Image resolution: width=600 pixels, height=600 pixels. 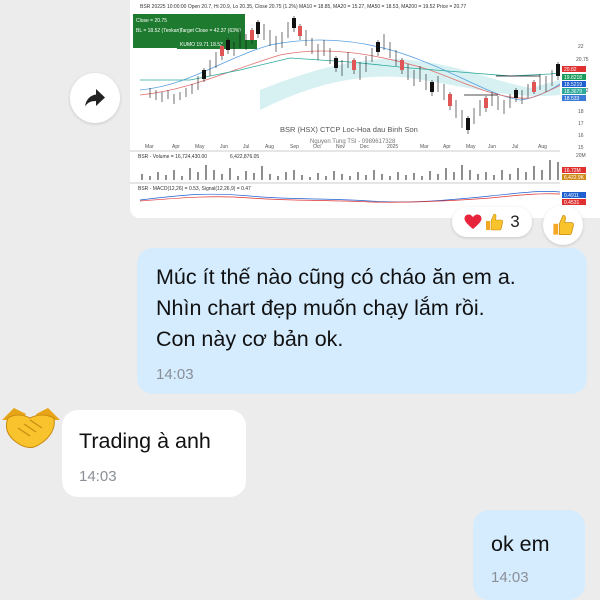 I want to click on chart-watermark-title: BSR (HSX) CTCP Loc-Hoa dau Binh Son, so click(x=349, y=129).